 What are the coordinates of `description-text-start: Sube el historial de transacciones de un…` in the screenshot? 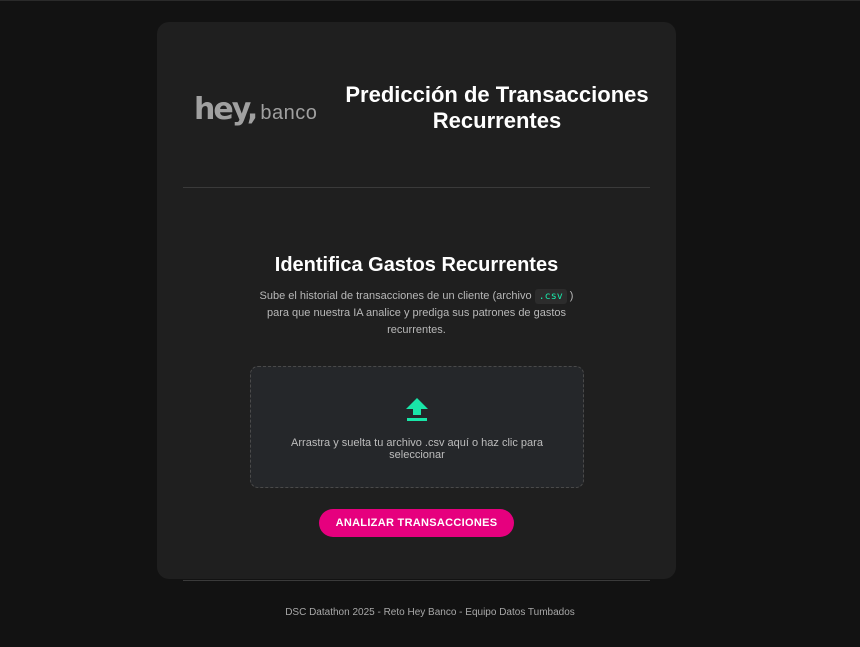 It's located at (397, 296).